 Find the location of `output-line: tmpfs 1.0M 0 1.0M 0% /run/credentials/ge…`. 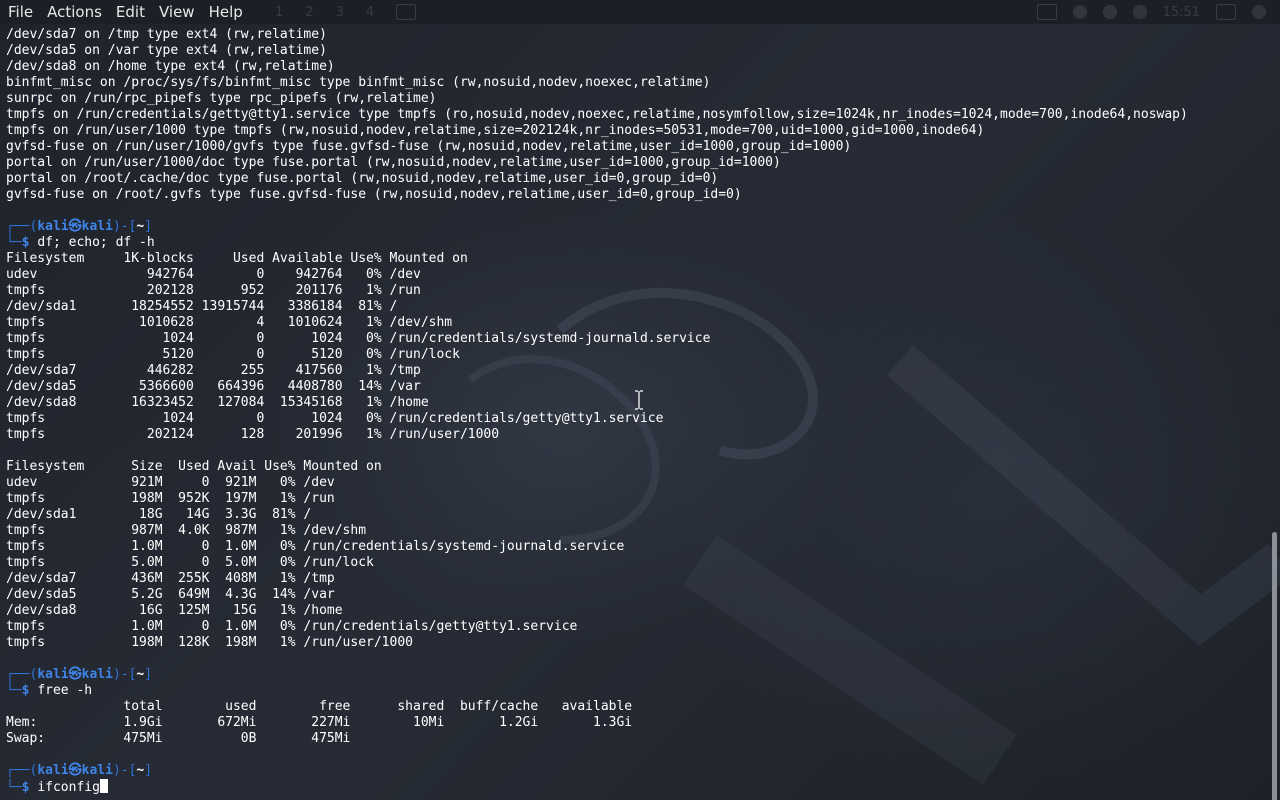

output-line: tmpfs 1.0M 0 1.0M 0% /run/credentials/ge… is located at coordinates (292, 626).